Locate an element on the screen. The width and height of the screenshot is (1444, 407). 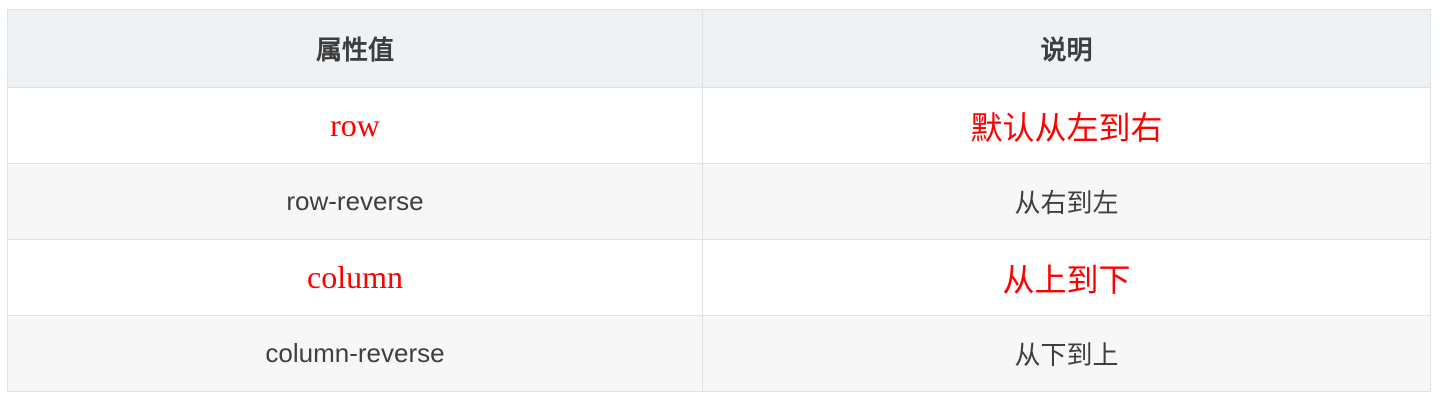
header-property-value: 属性值 is located at coordinates (355, 48).